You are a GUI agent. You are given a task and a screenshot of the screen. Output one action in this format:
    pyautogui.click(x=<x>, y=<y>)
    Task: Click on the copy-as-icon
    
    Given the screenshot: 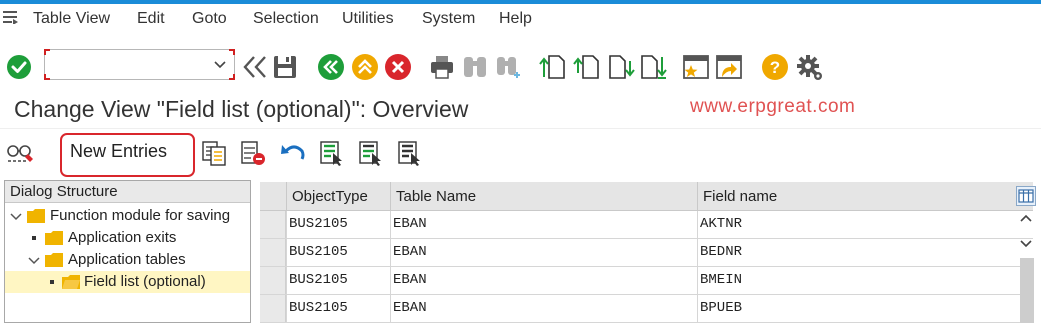 What is the action you would take?
    pyautogui.click(x=214, y=153)
    